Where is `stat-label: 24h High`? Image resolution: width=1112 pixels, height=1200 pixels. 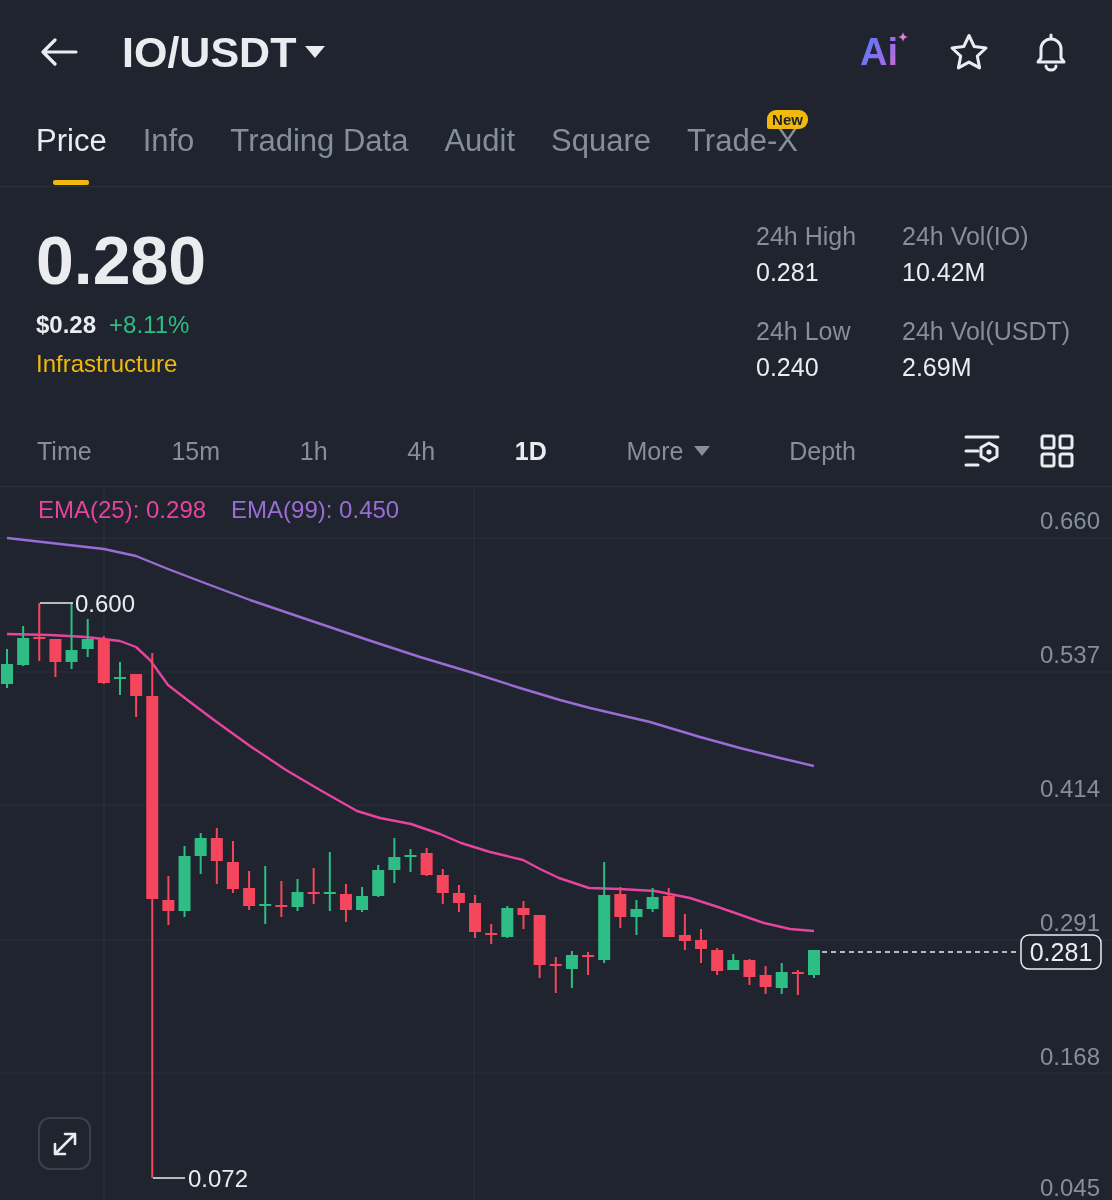
stat-label: 24h High is located at coordinates (806, 236).